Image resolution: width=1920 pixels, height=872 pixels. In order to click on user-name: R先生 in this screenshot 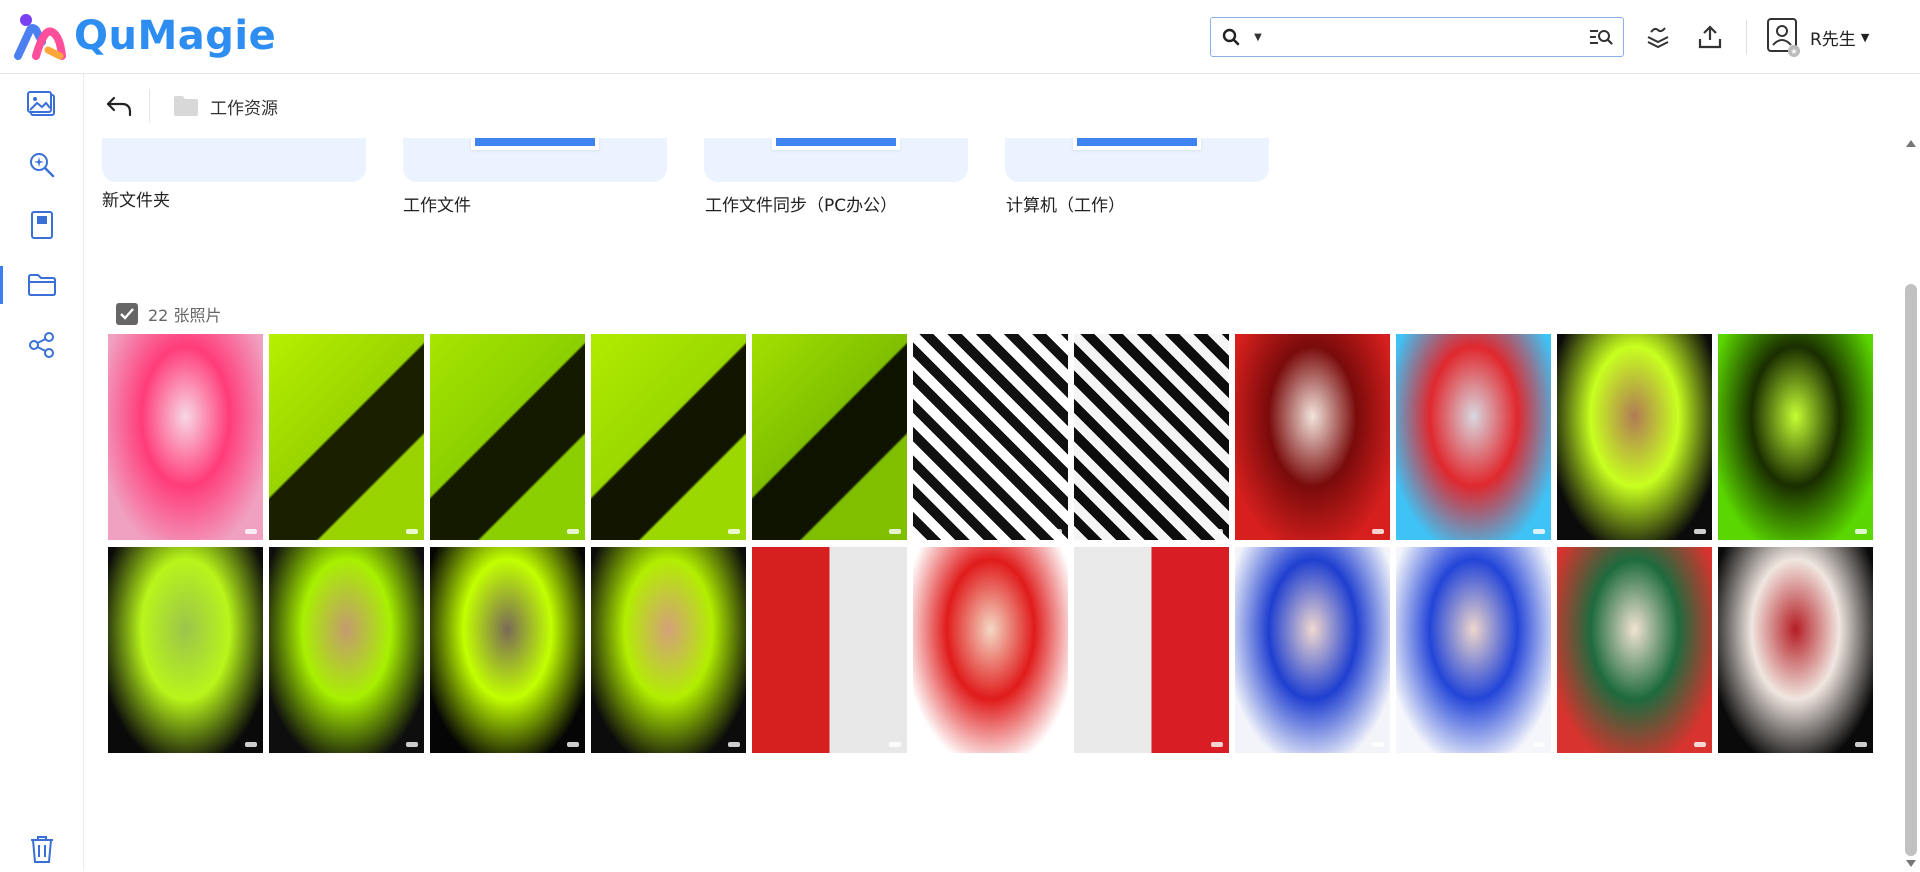, I will do `click(1833, 39)`.